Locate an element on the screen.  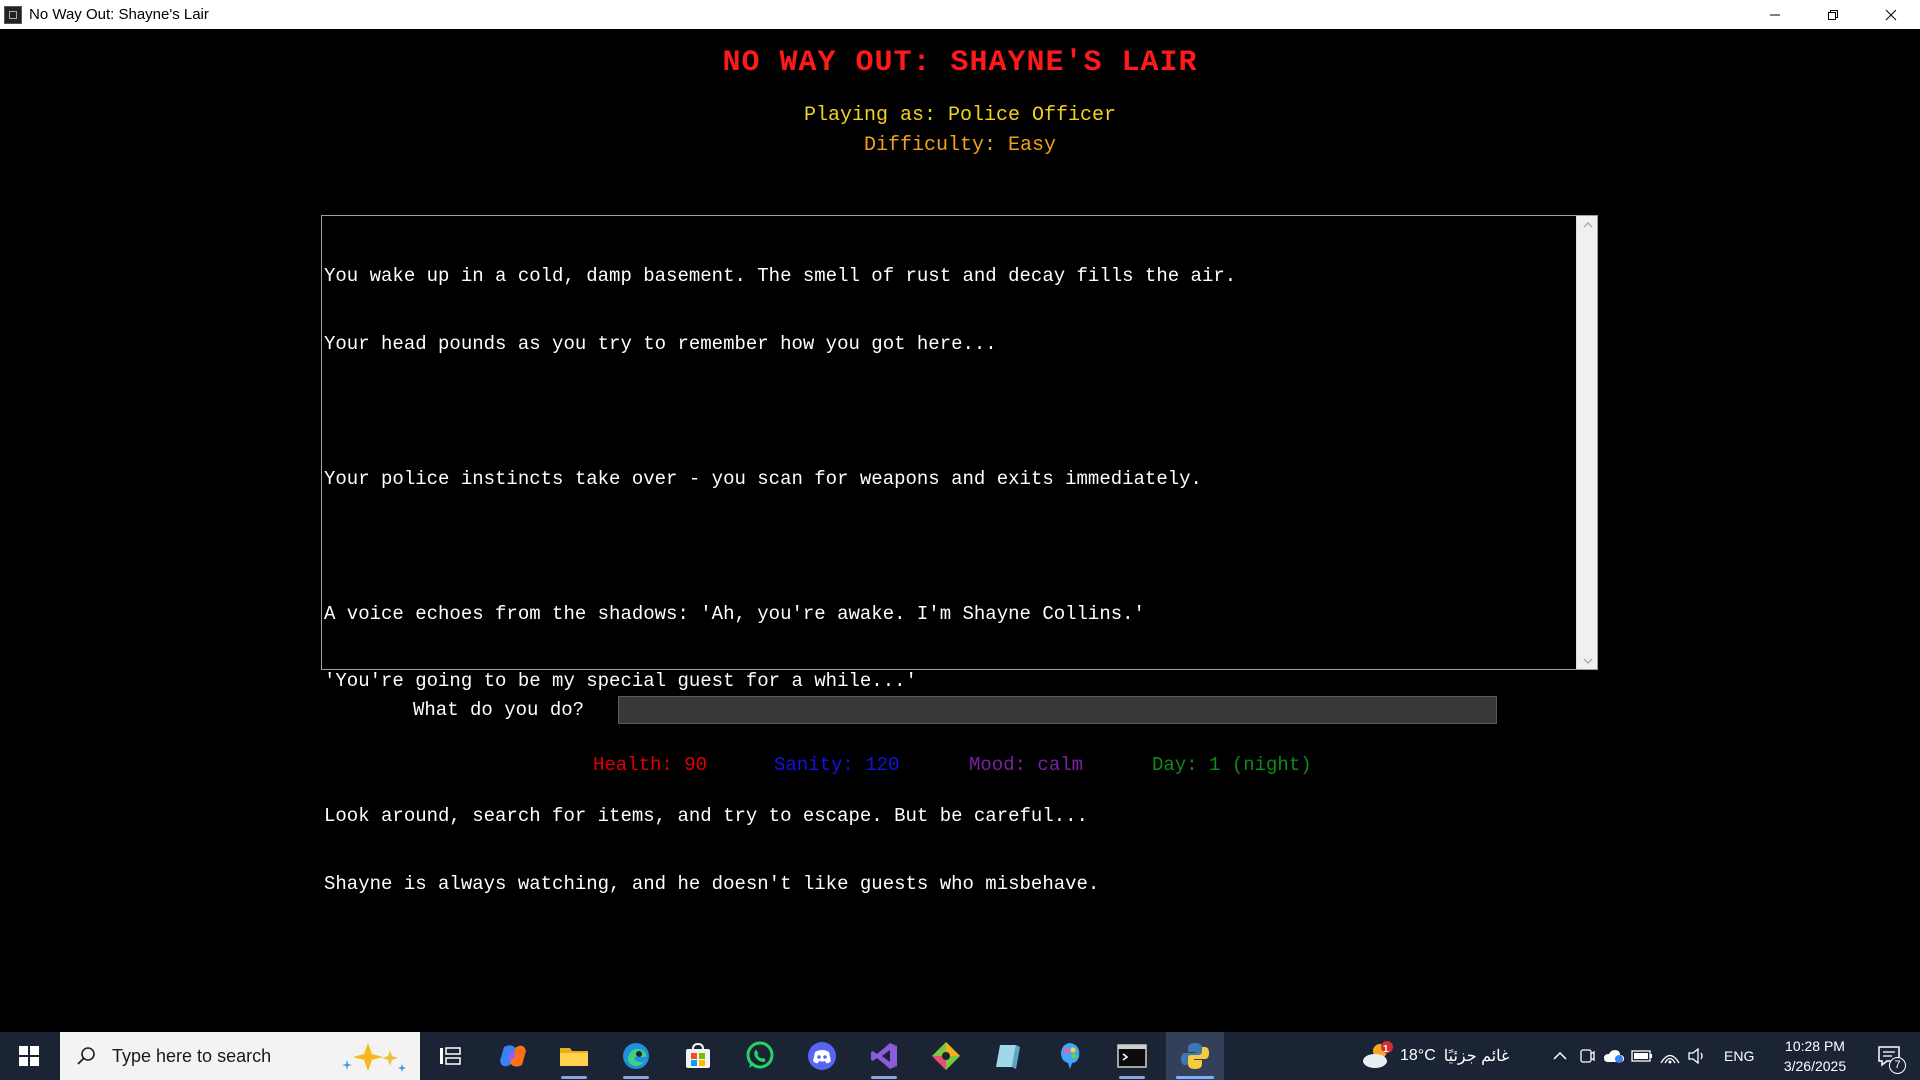
python-icon is located at coordinates (1195, 1056).